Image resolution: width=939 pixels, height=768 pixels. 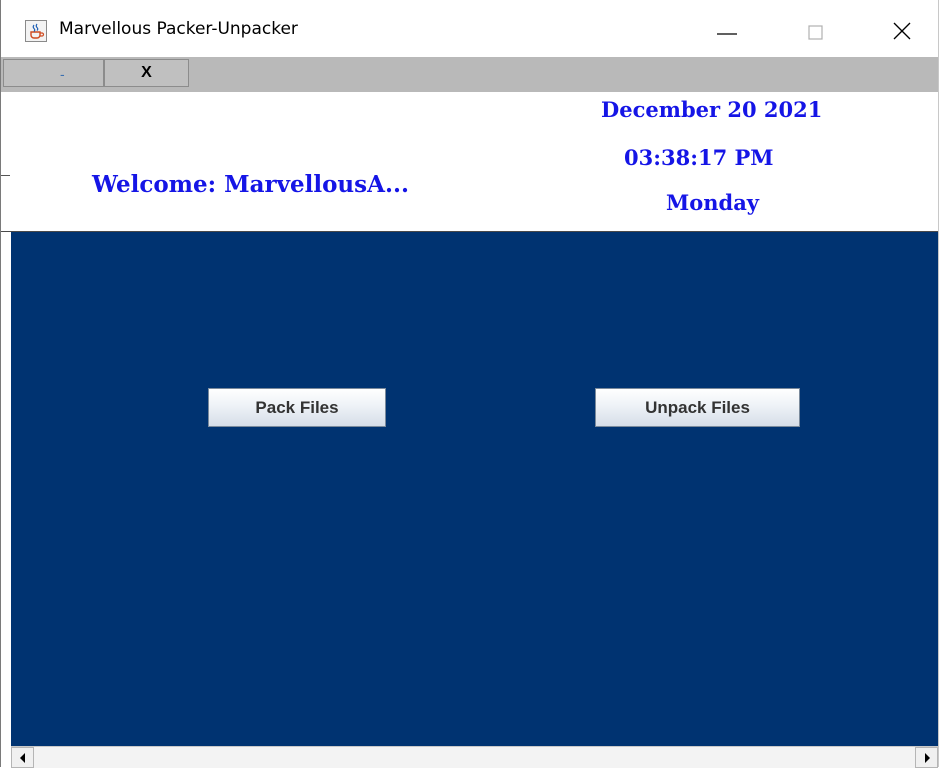 I want to click on java-cup-icon, so click(x=36, y=31).